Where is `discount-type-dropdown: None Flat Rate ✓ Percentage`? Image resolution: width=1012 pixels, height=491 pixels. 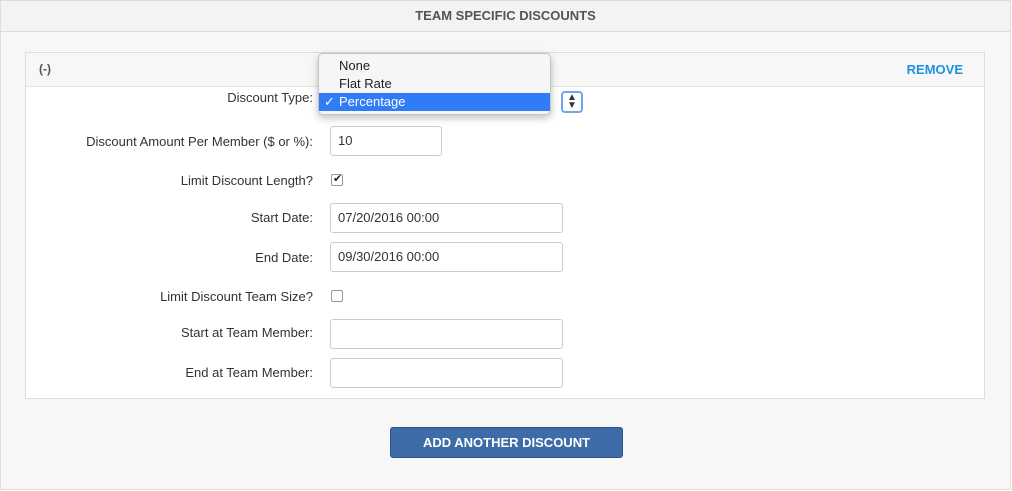
discount-type-dropdown: None Flat Rate ✓ Percentage is located at coordinates (434, 84).